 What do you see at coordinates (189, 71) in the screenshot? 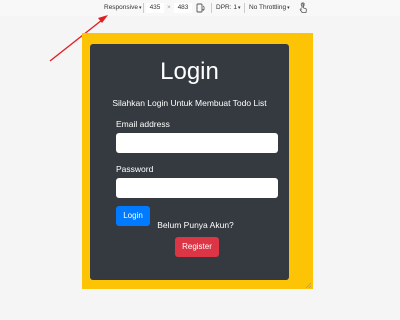
I see `page-title: Login` at bounding box center [189, 71].